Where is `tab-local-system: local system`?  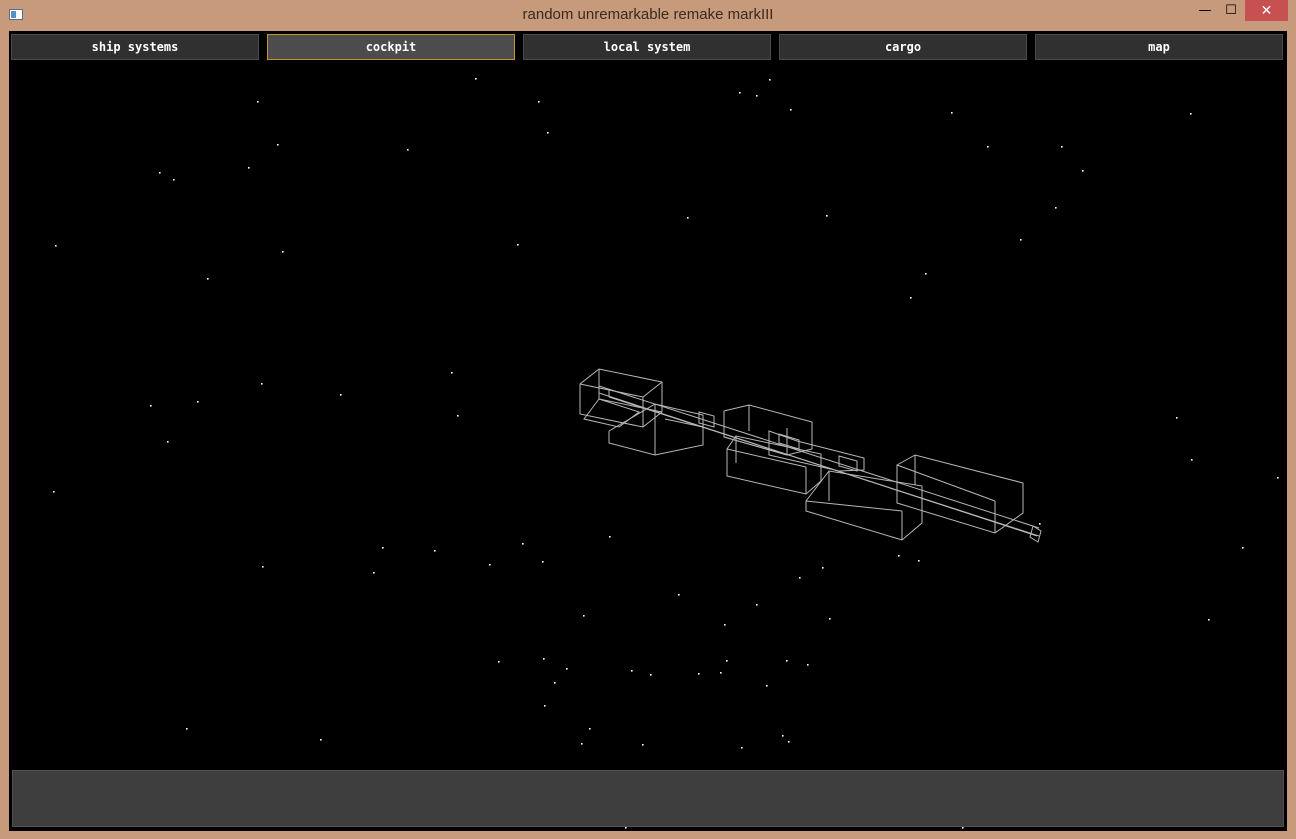 tab-local-system: local system is located at coordinates (647, 47).